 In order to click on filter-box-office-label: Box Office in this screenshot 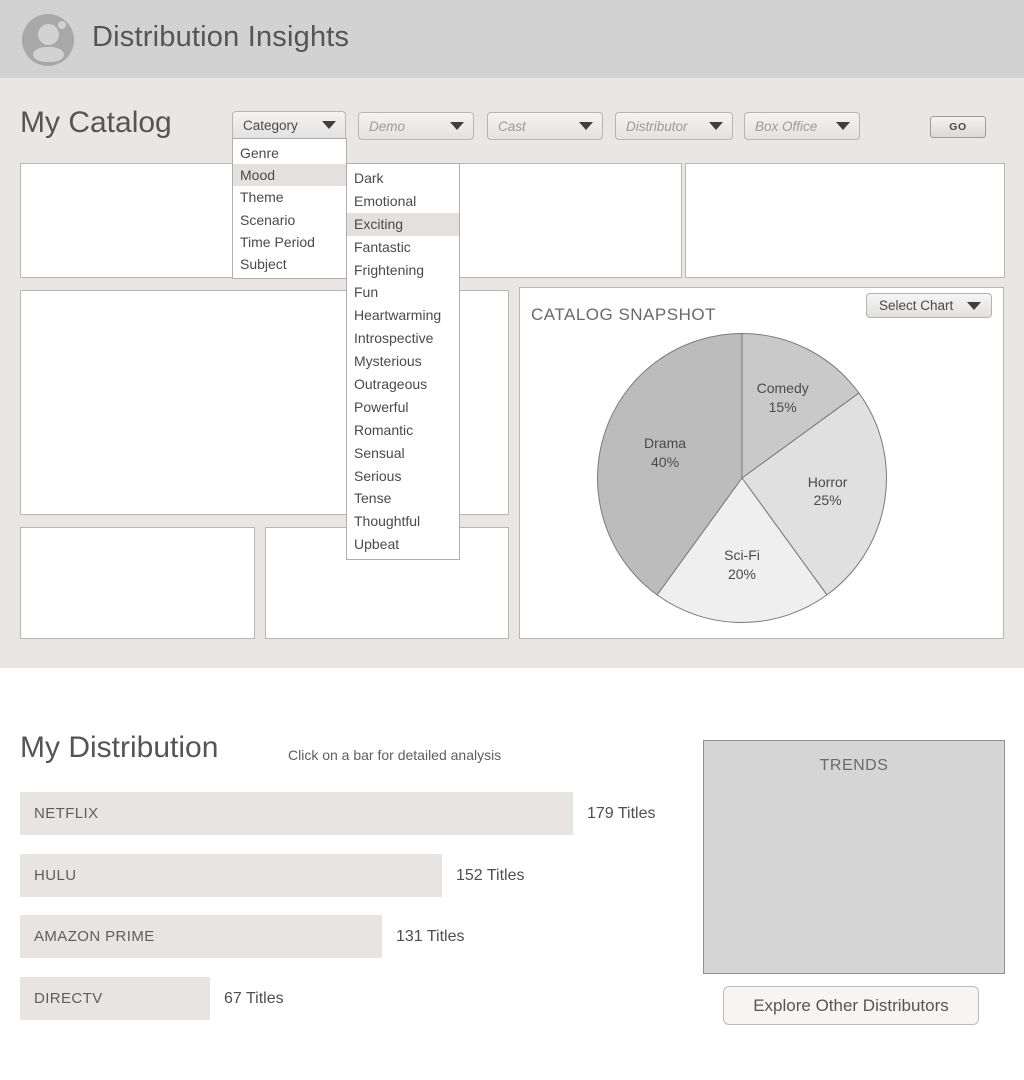, I will do `click(786, 126)`.